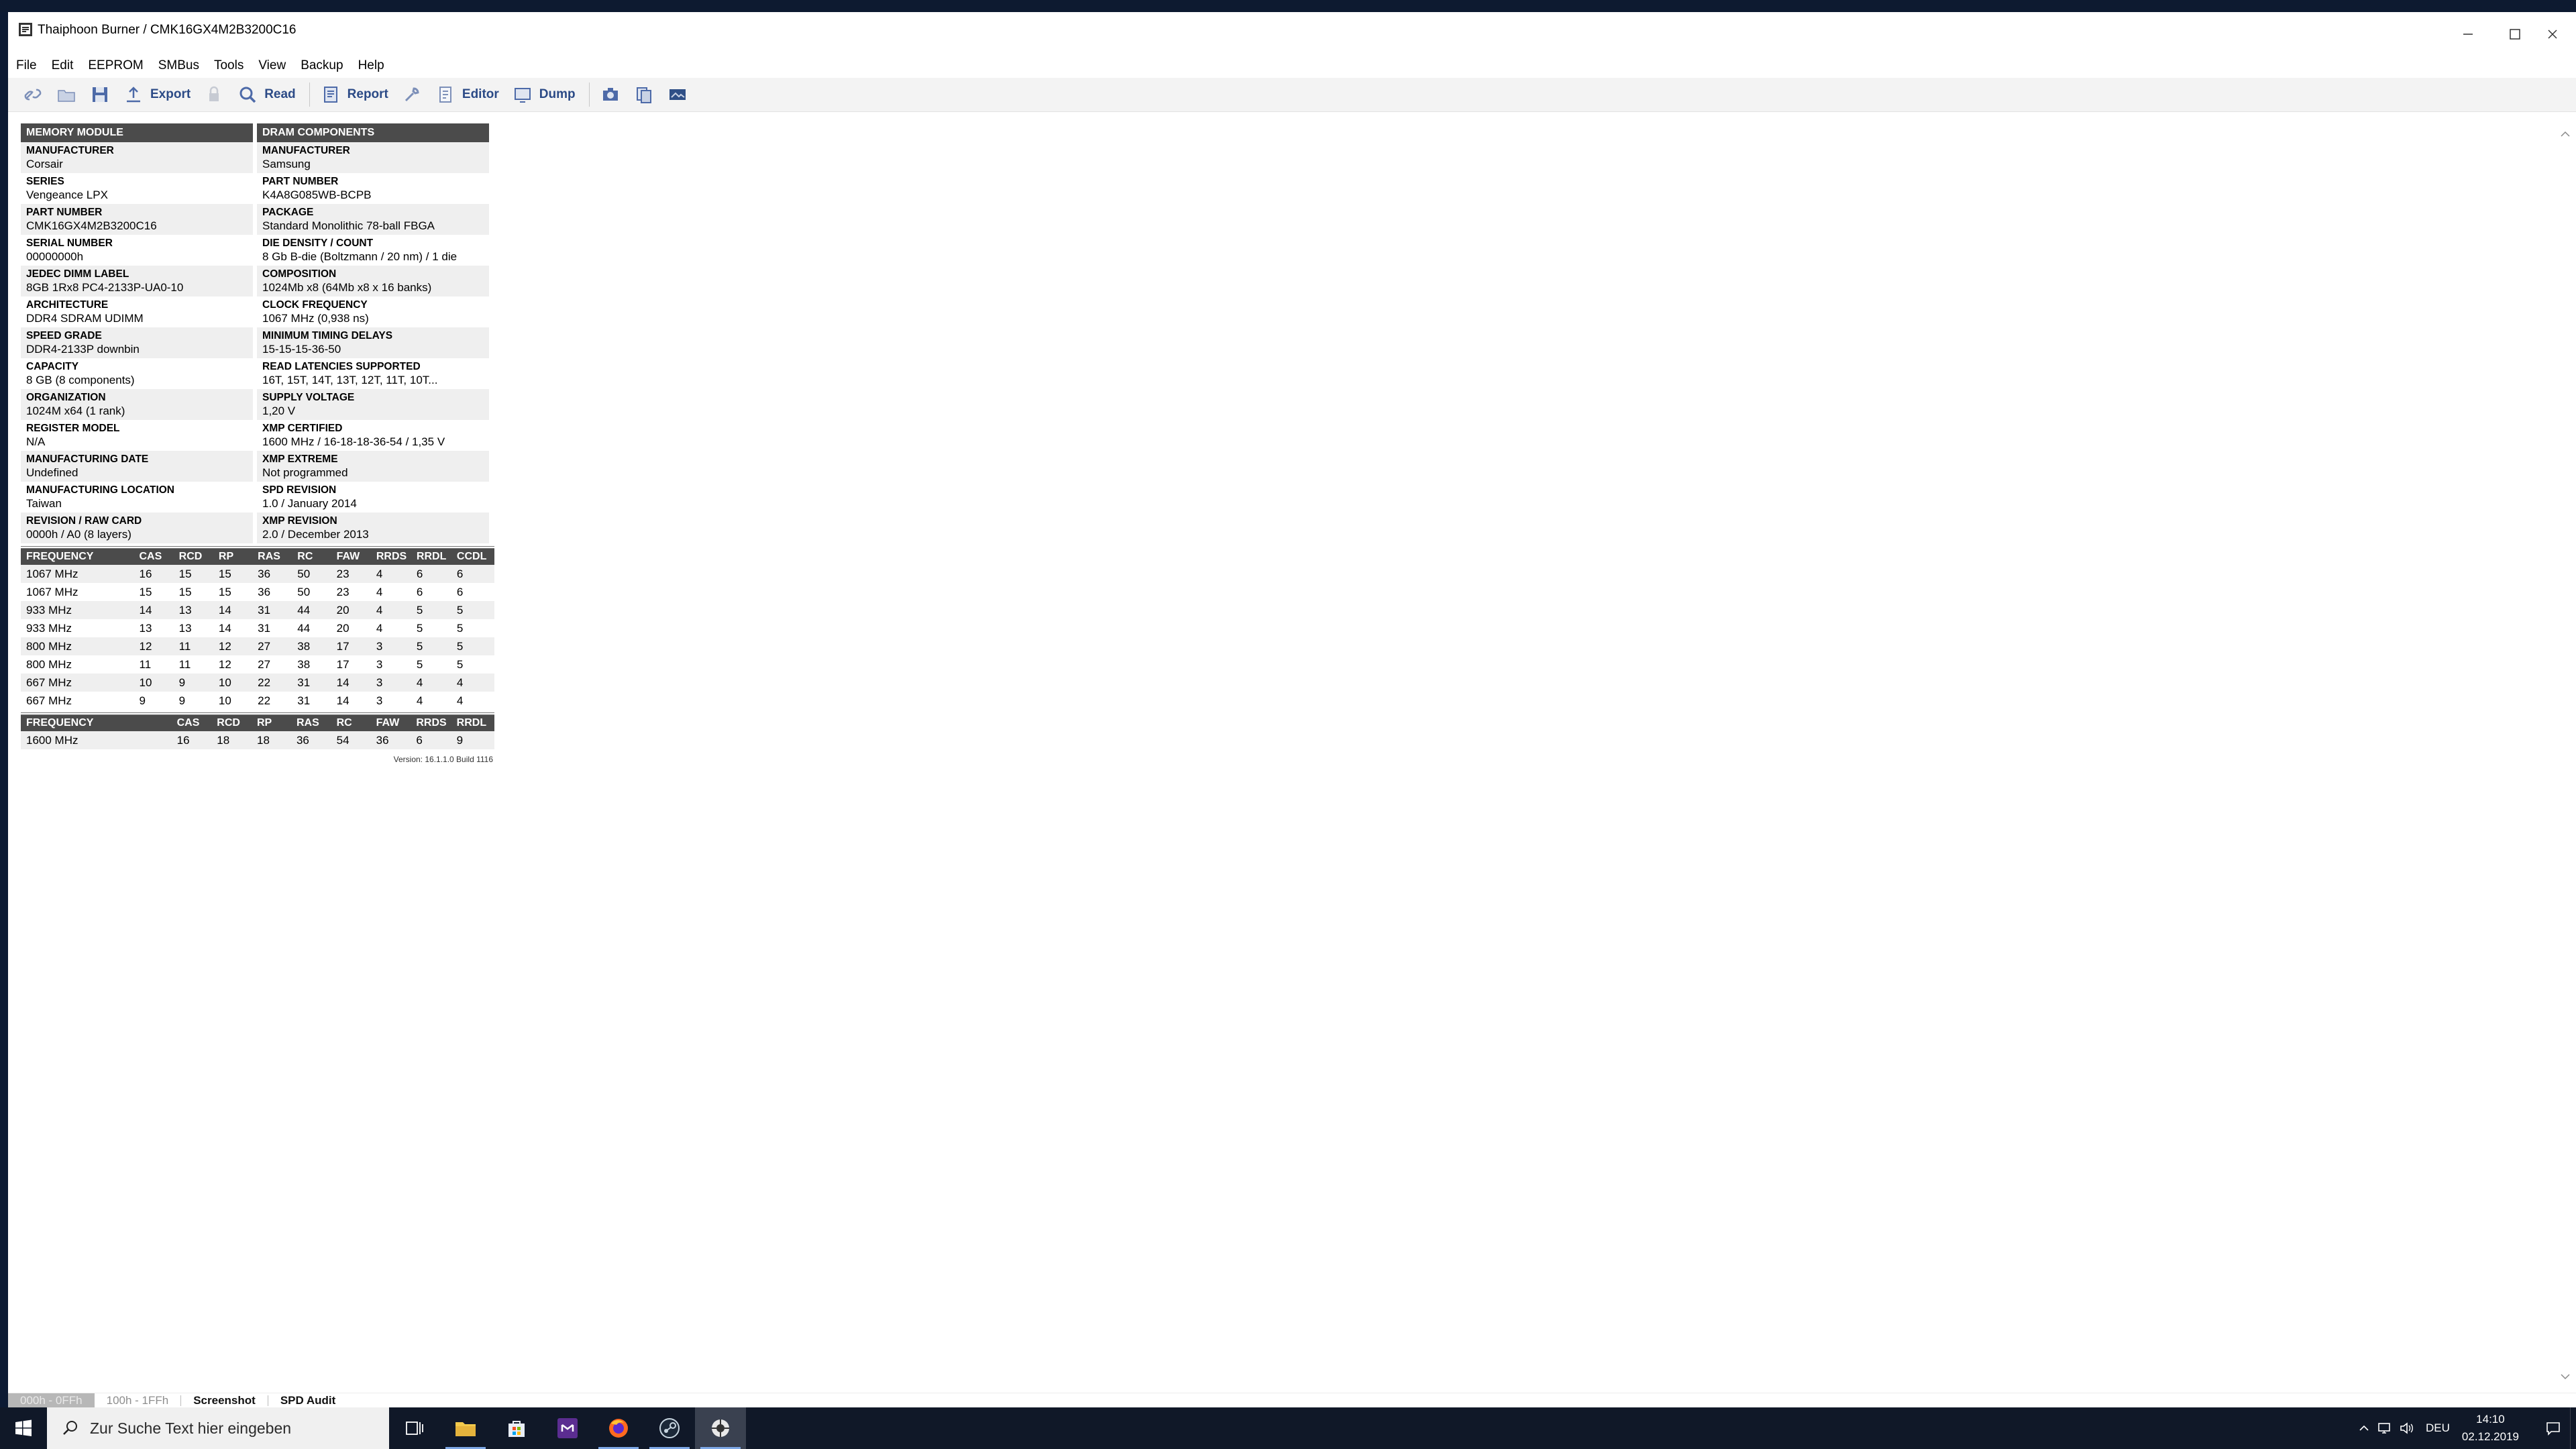 The image size is (2576, 1449). I want to click on speaker-icon, so click(2406, 1428).